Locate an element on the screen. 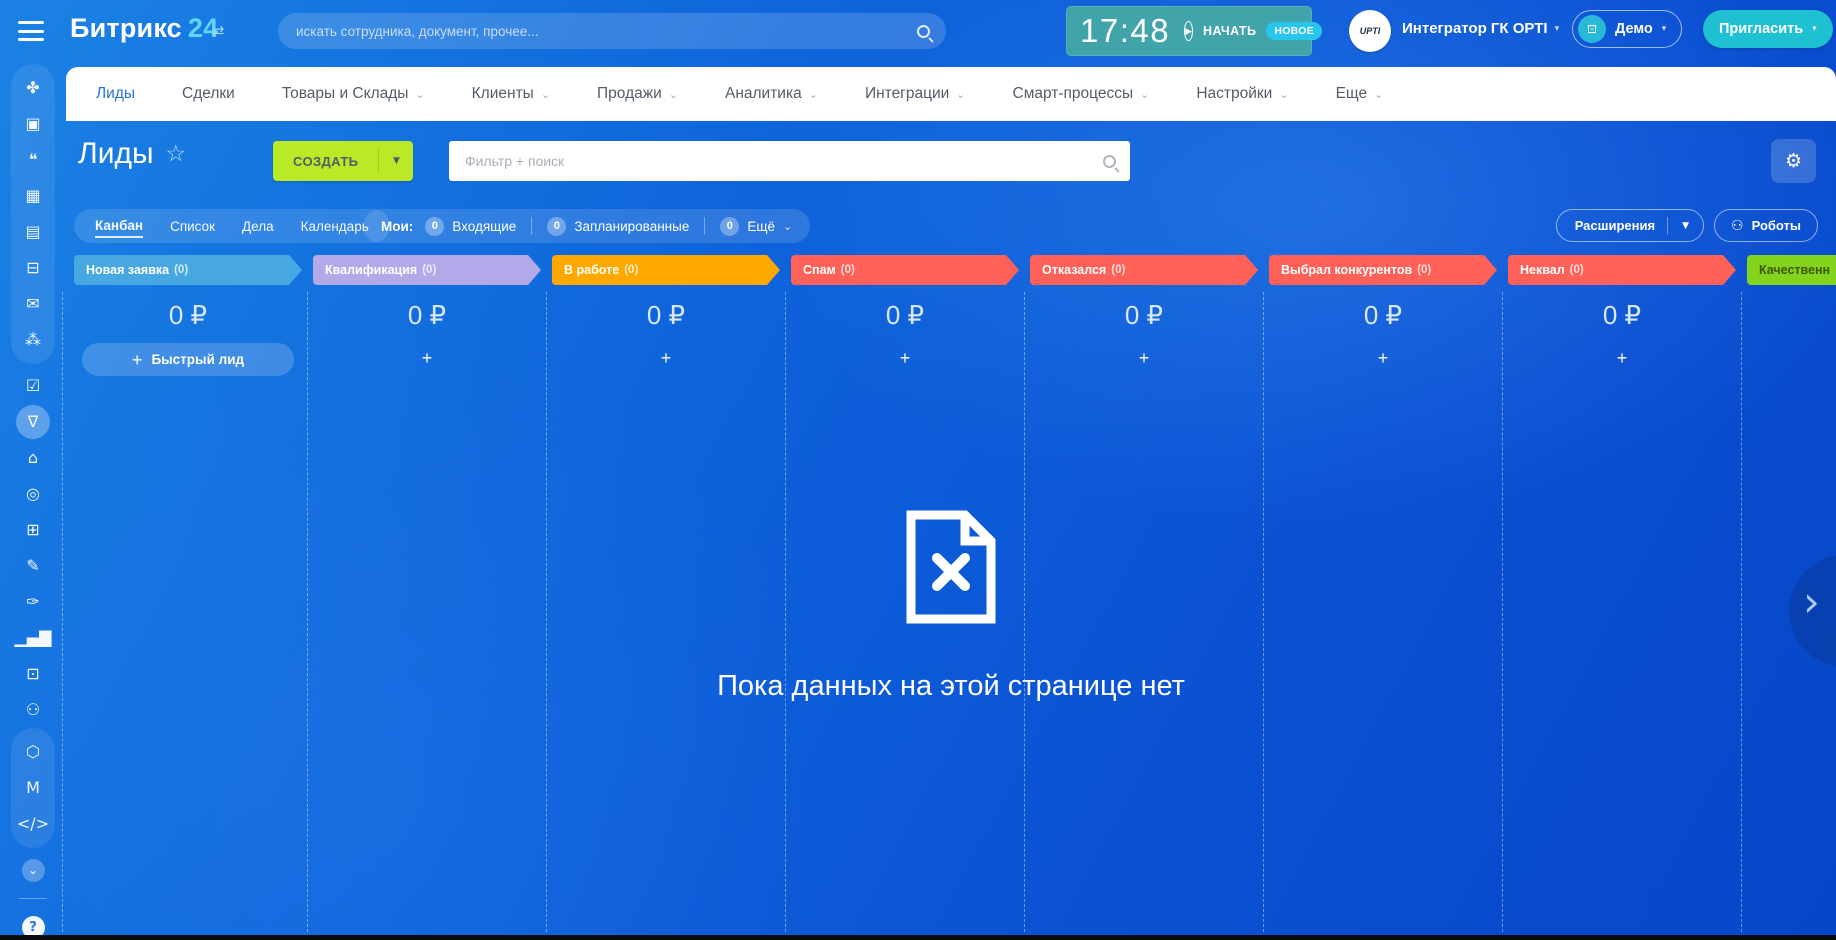 Image resolution: width=1836 pixels, height=940 pixels. demo-button: ⊡ Демо ▾ is located at coordinates (1627, 29).